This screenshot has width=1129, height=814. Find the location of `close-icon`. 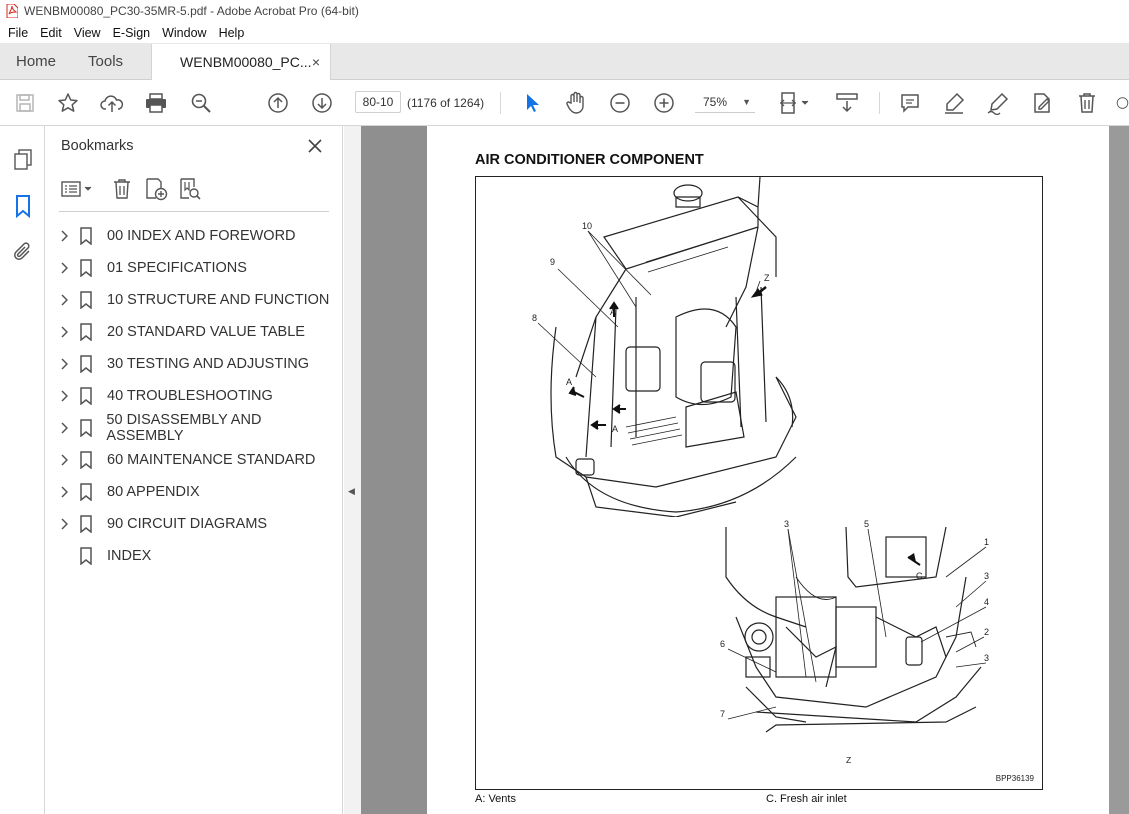

close-icon is located at coordinates (315, 146).